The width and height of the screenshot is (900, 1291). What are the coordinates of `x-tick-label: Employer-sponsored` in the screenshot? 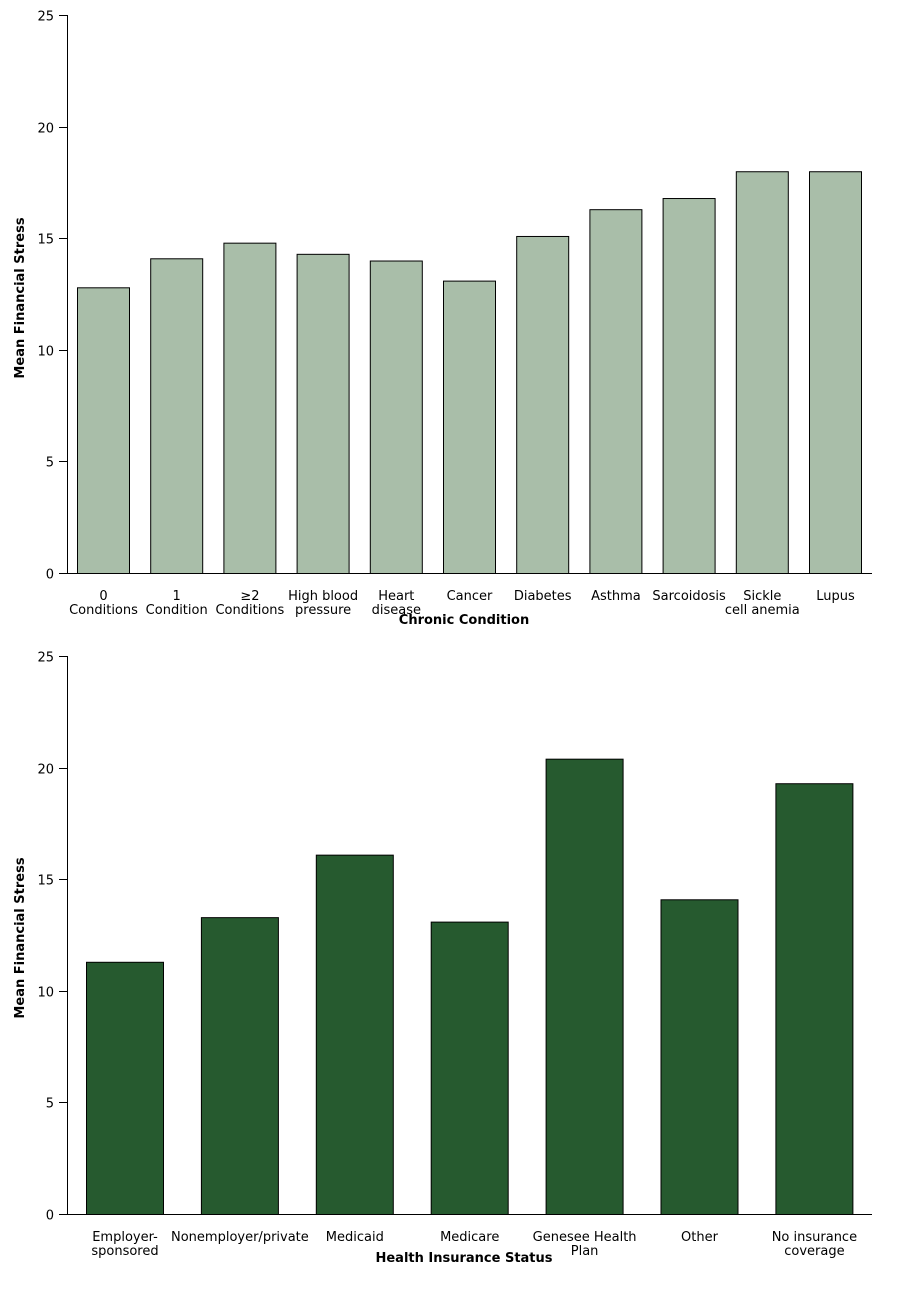 It's located at (124, 1244).